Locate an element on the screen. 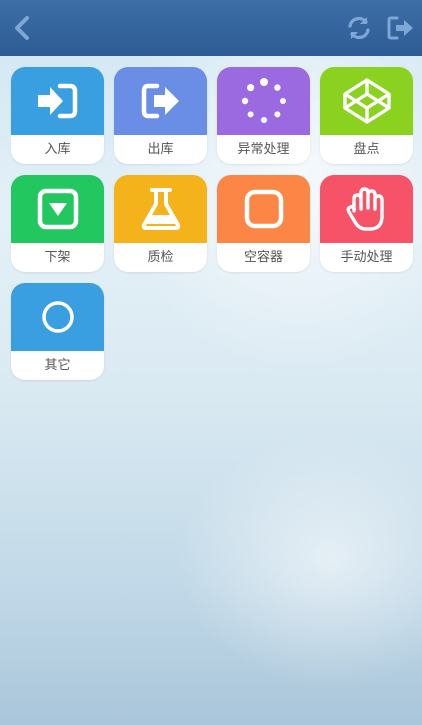 The width and height of the screenshot is (422, 725). sign-in-icon is located at coordinates (57, 101).